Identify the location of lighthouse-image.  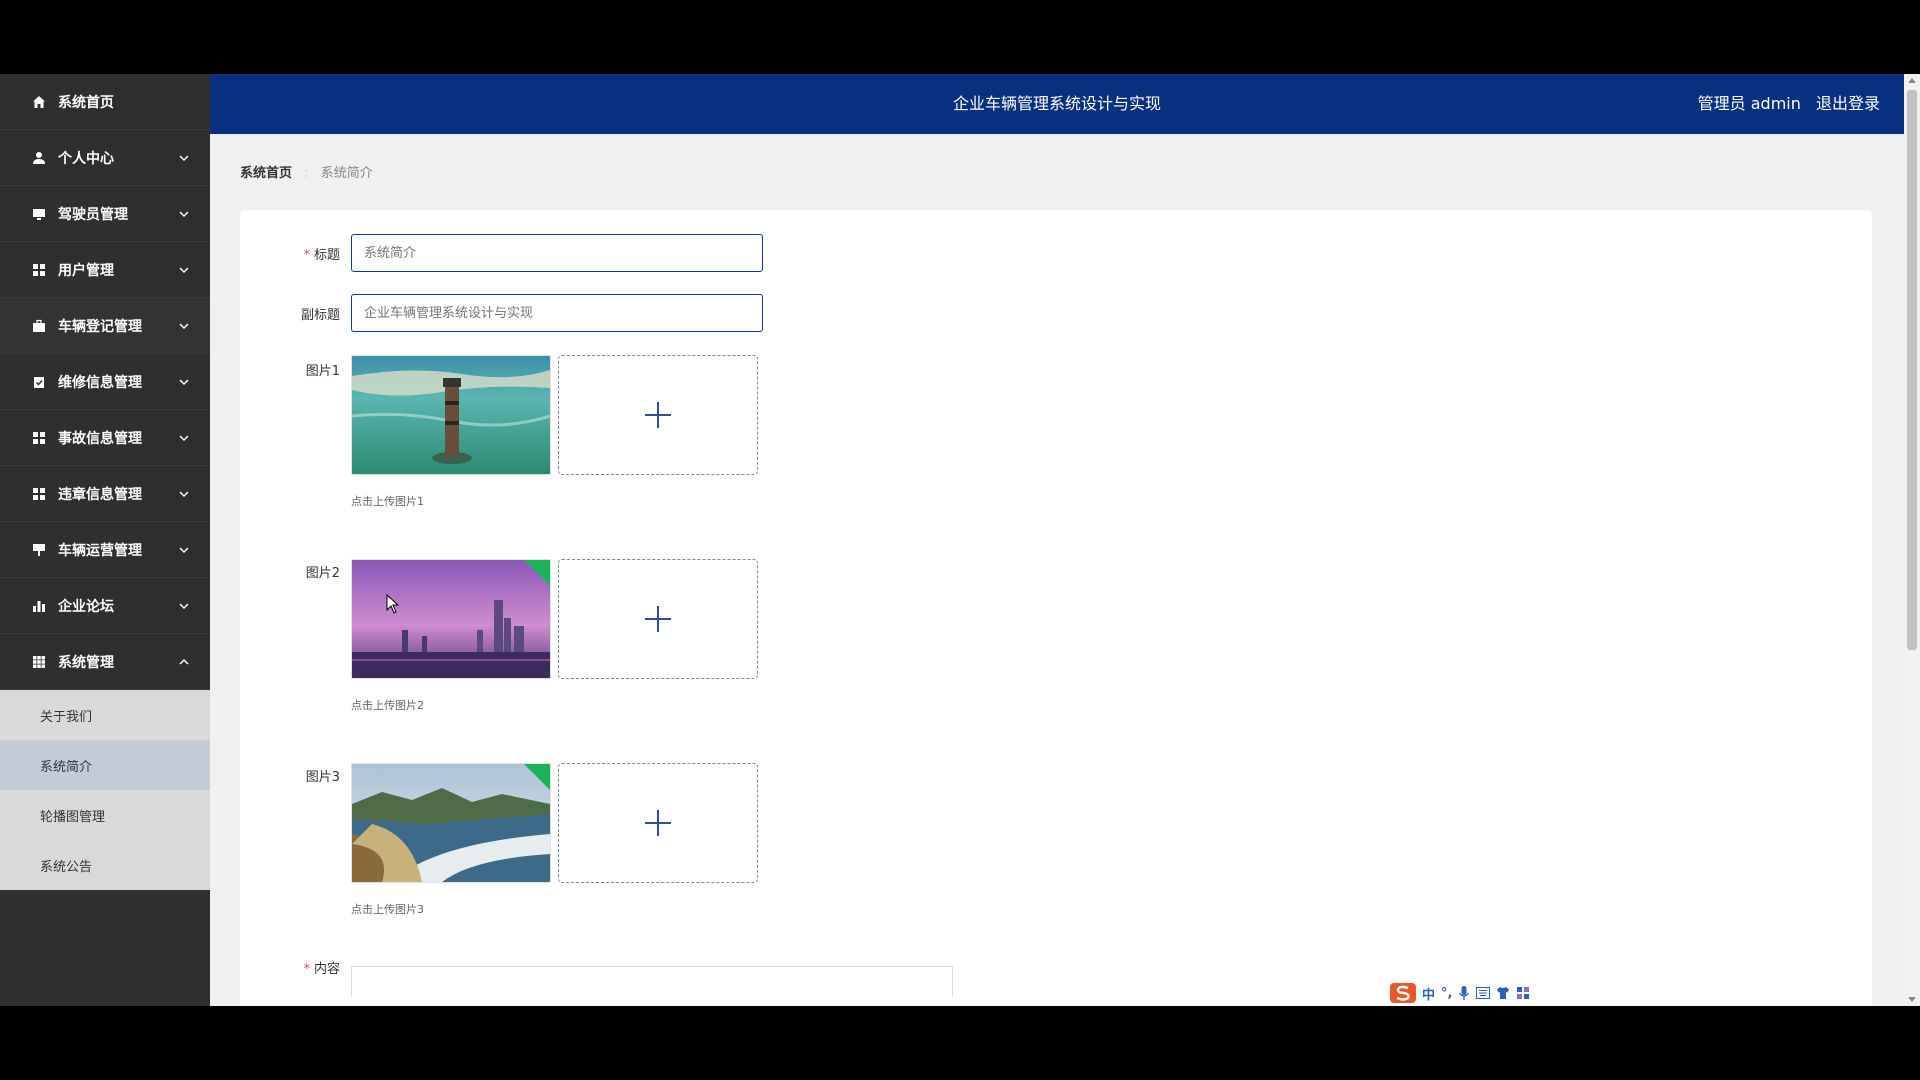
(451, 415).